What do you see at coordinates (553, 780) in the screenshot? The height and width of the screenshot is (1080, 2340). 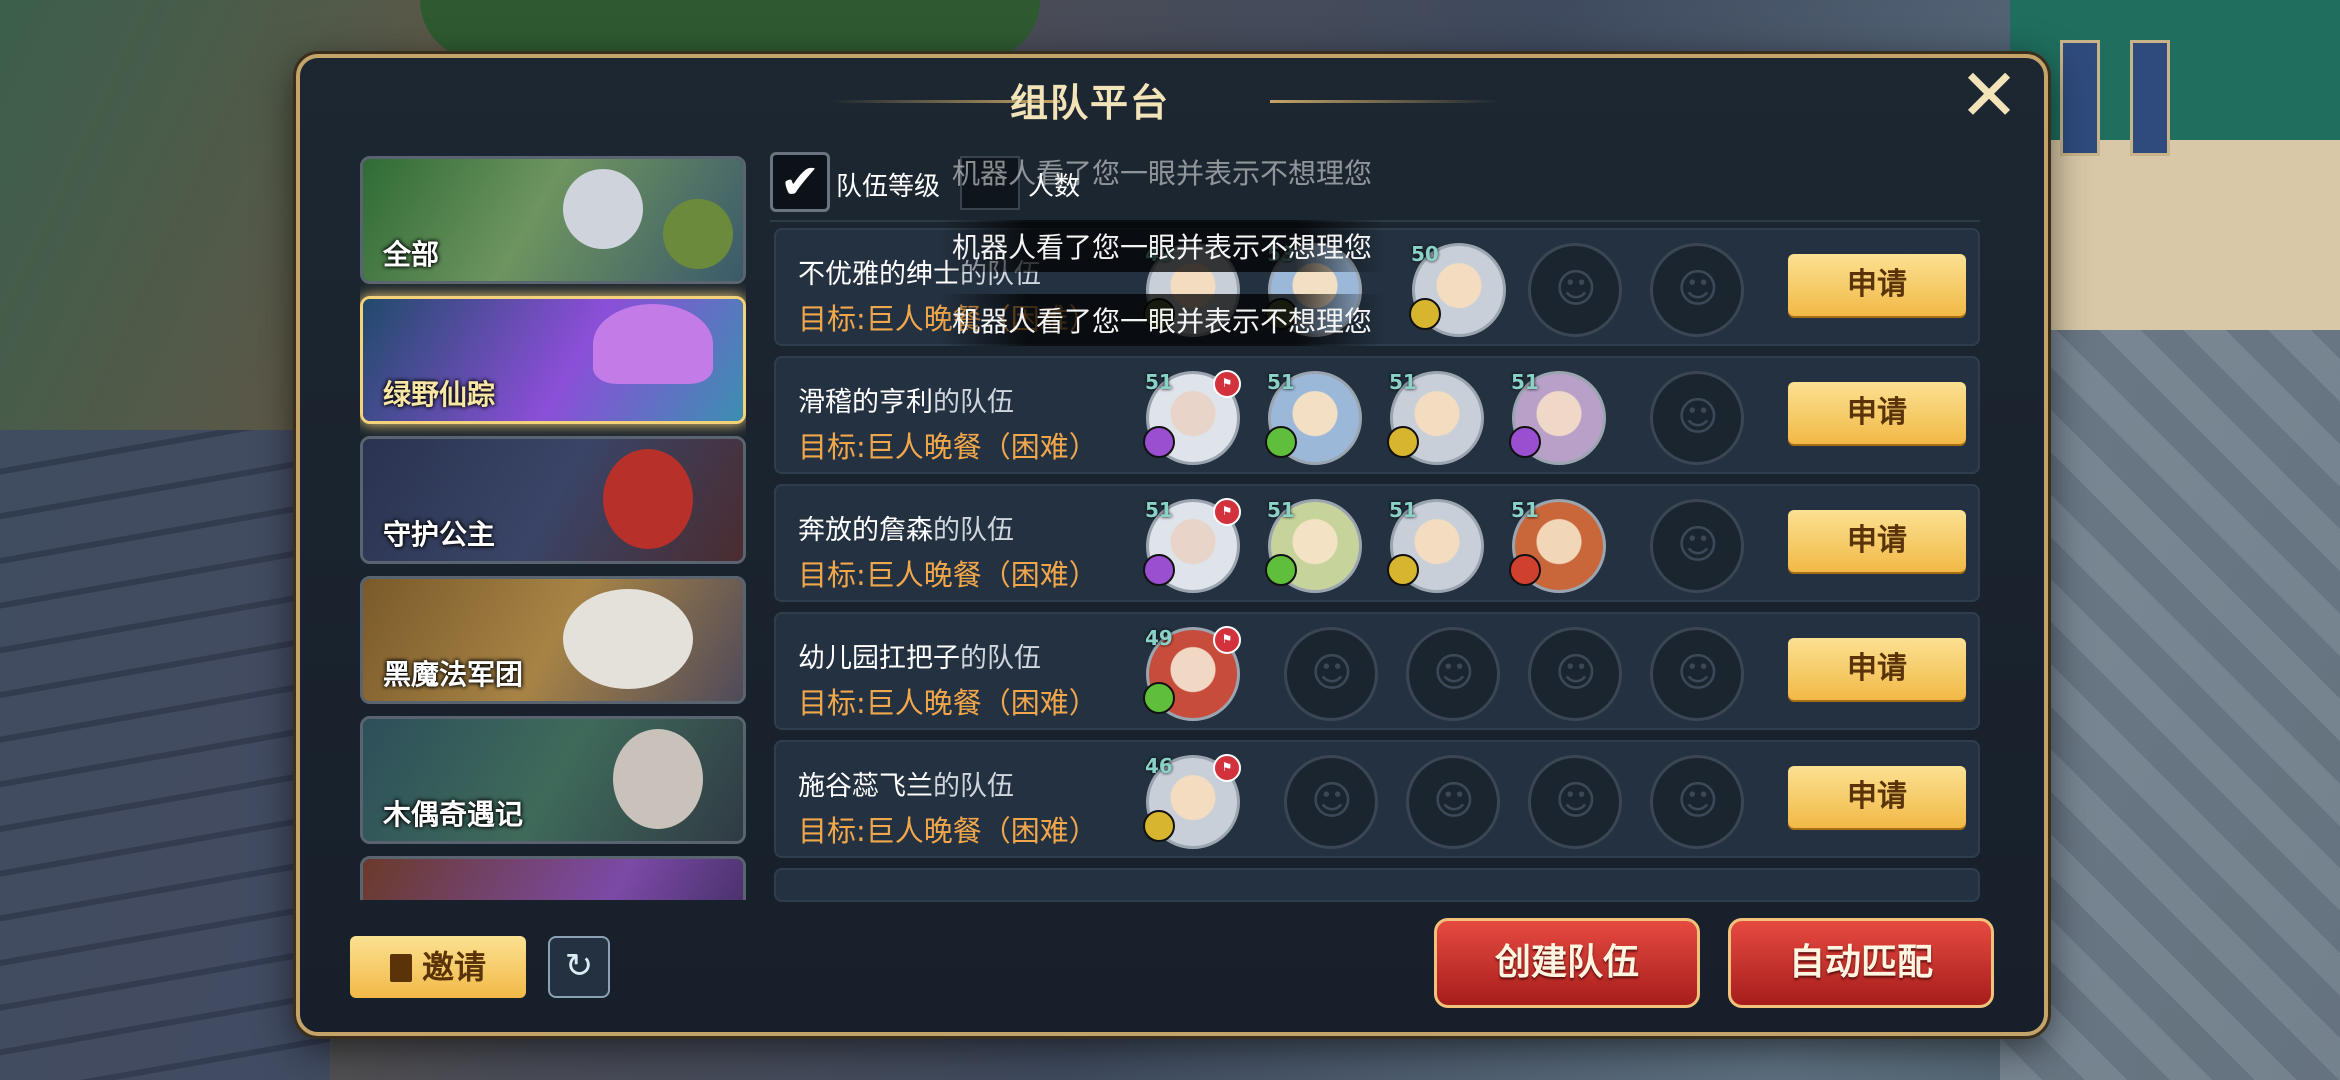 I see `category-item-pinocchio: 木偶奇遇记` at bounding box center [553, 780].